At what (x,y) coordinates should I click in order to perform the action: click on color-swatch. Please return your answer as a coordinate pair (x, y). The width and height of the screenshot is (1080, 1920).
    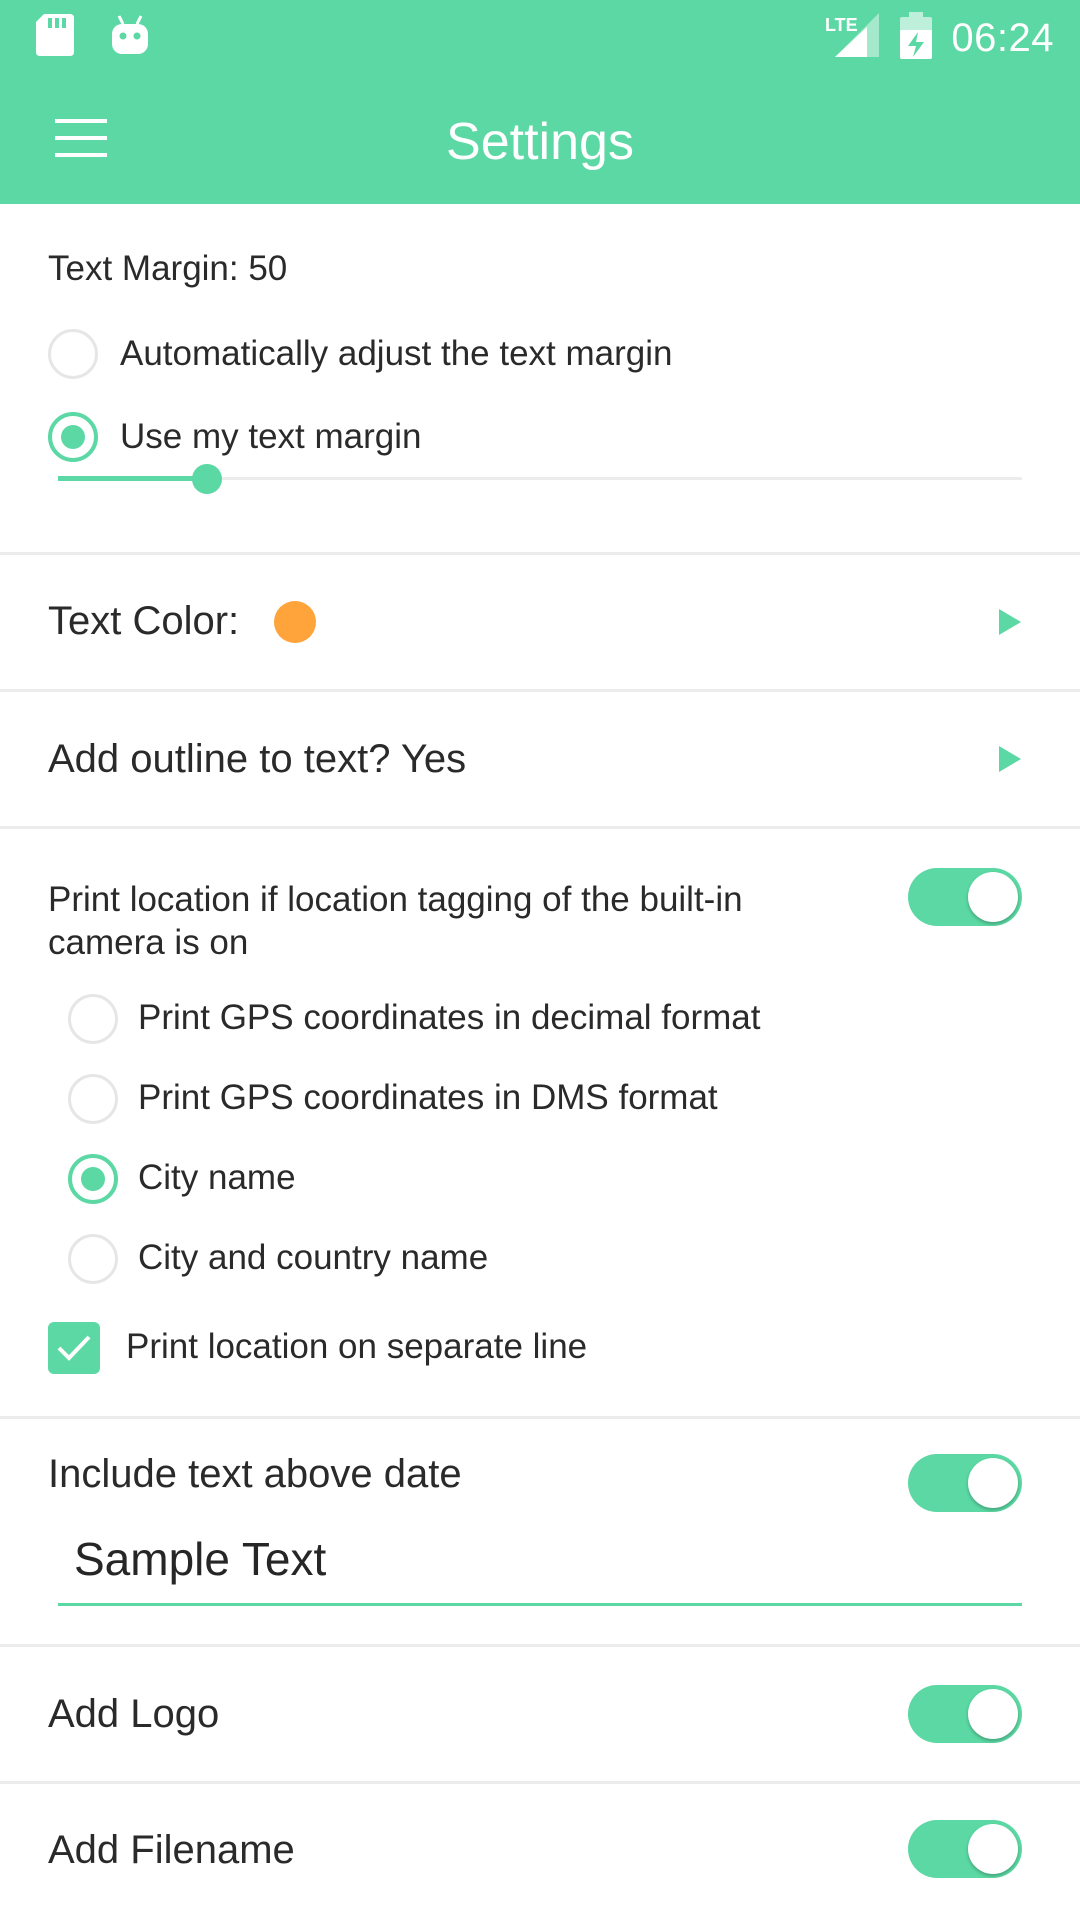
    Looking at the image, I should click on (295, 622).